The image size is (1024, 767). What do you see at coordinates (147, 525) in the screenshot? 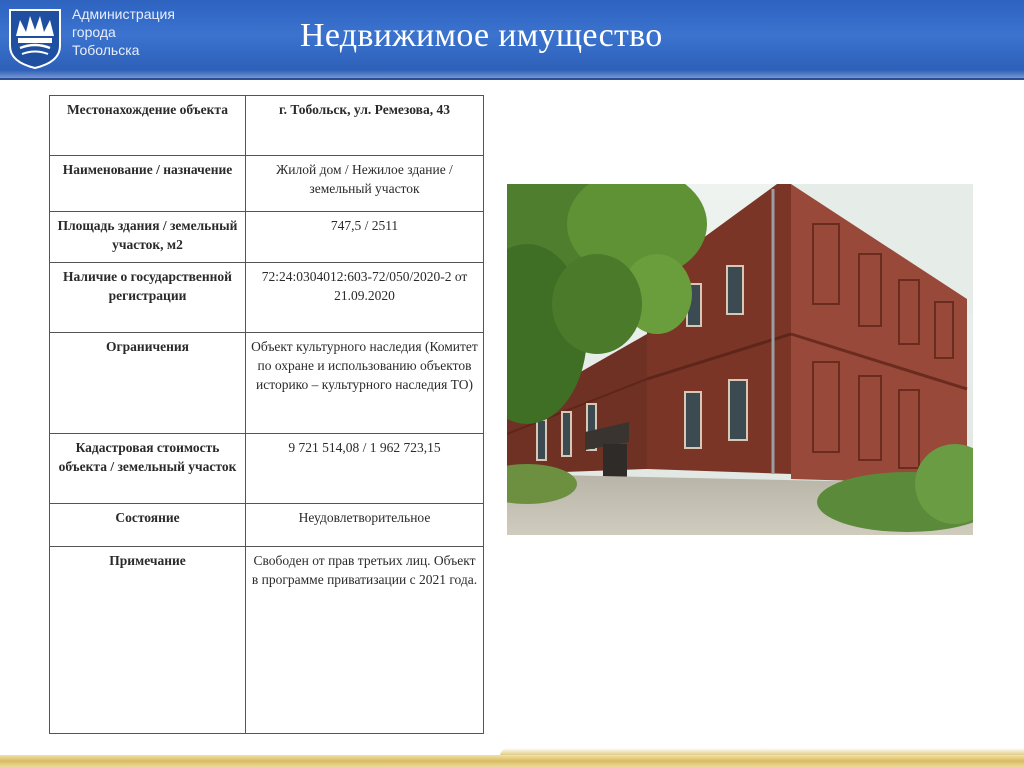
I see `row-label: Состояние` at bounding box center [147, 525].